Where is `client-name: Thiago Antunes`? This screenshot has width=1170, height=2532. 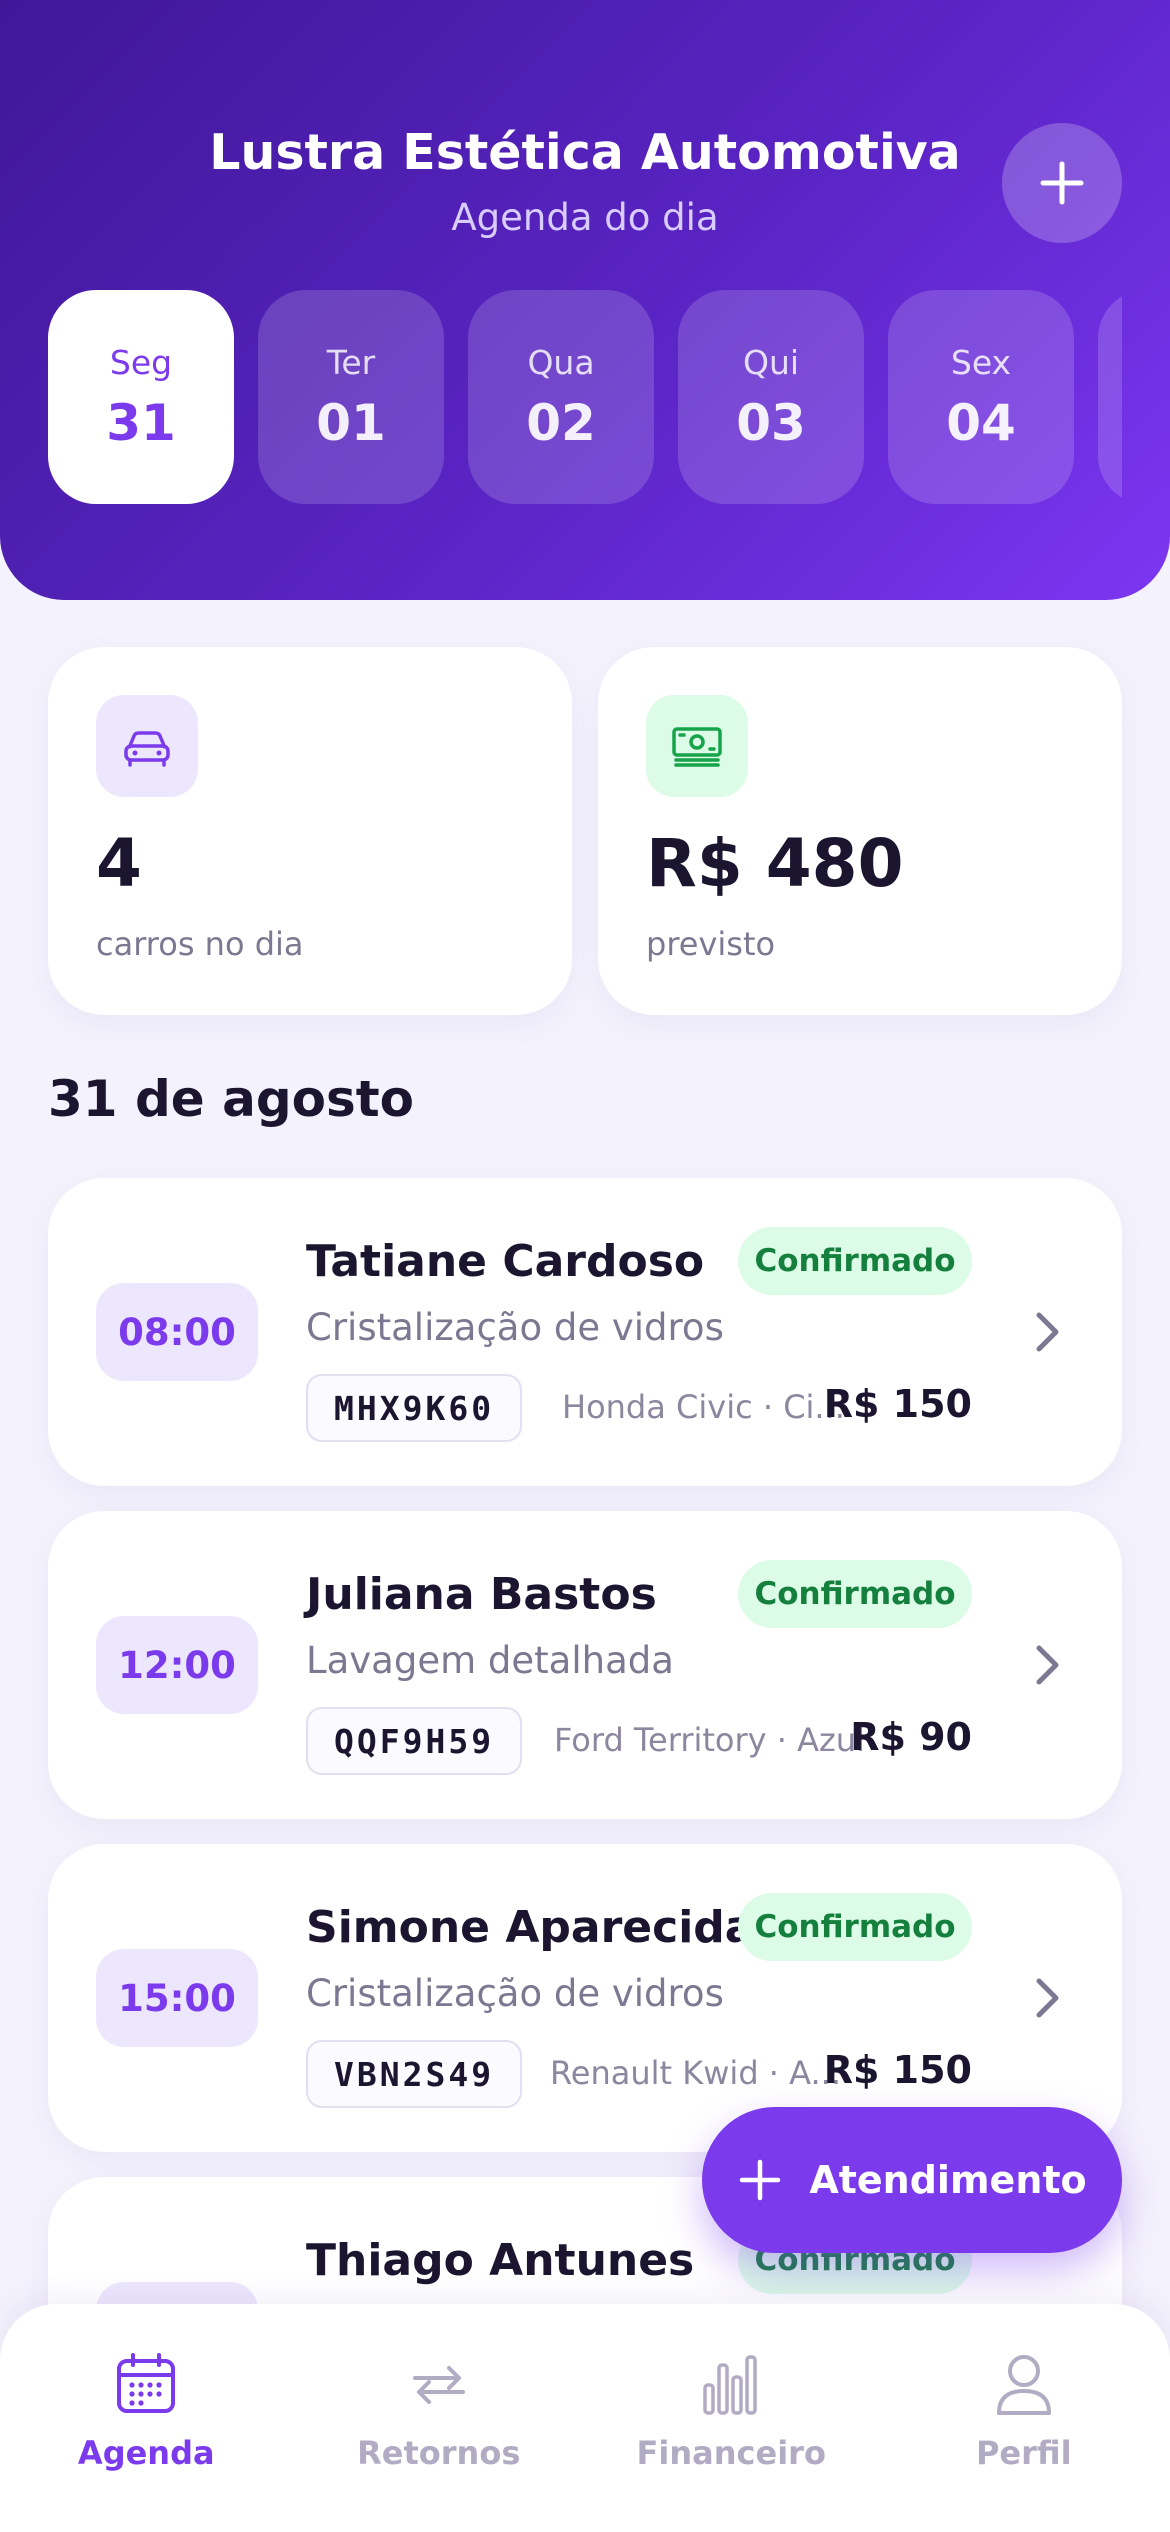 client-name: Thiago Antunes is located at coordinates (500, 2260).